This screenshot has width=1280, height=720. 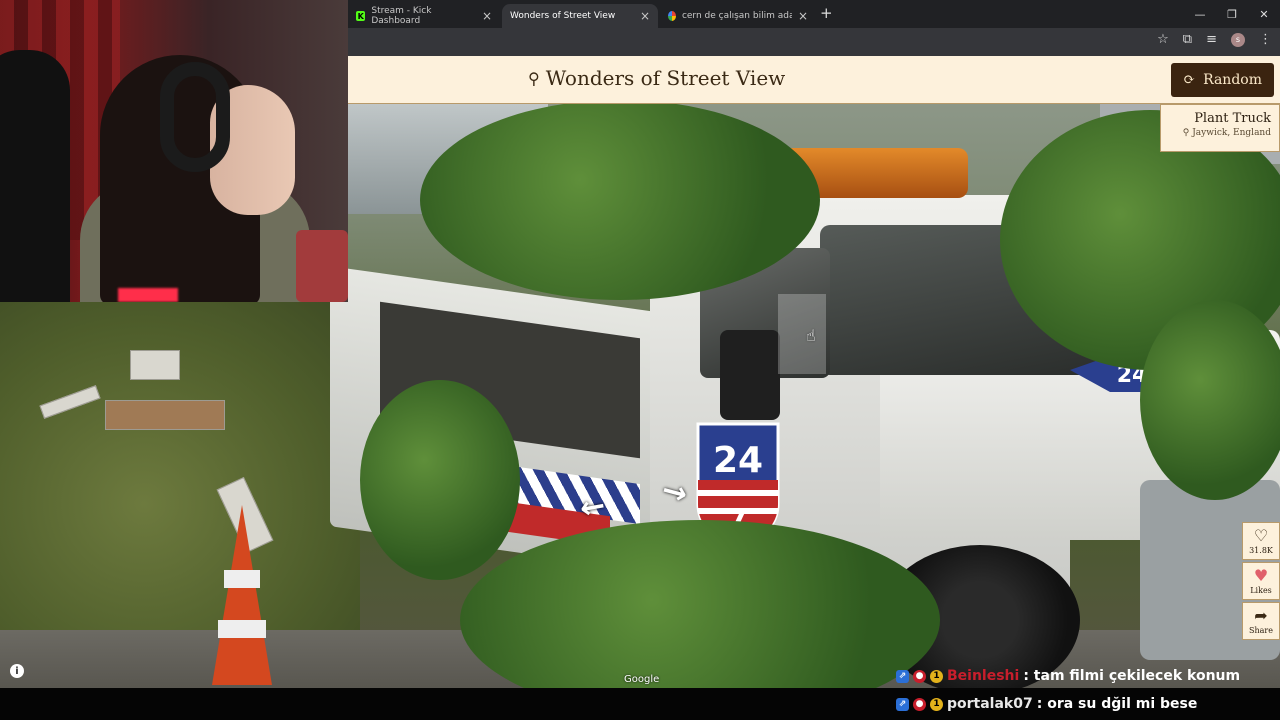 I want to click on random-button: ⟳ Random, so click(x=1222, y=80).